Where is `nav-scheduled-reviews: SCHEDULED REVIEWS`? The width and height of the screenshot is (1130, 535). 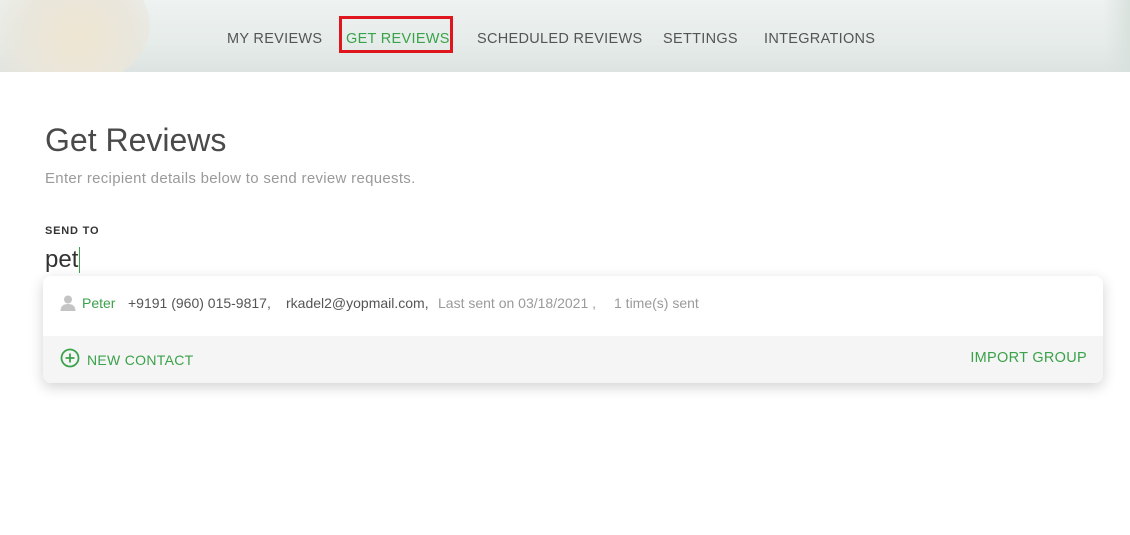
nav-scheduled-reviews: SCHEDULED REVIEWS is located at coordinates (559, 39).